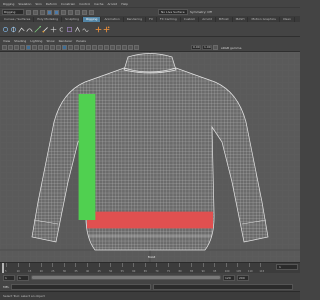 The height and width of the screenshot is (300, 320). What do you see at coordinates (13, 29) in the screenshot?
I see `insert-joint-icon` at bounding box center [13, 29].